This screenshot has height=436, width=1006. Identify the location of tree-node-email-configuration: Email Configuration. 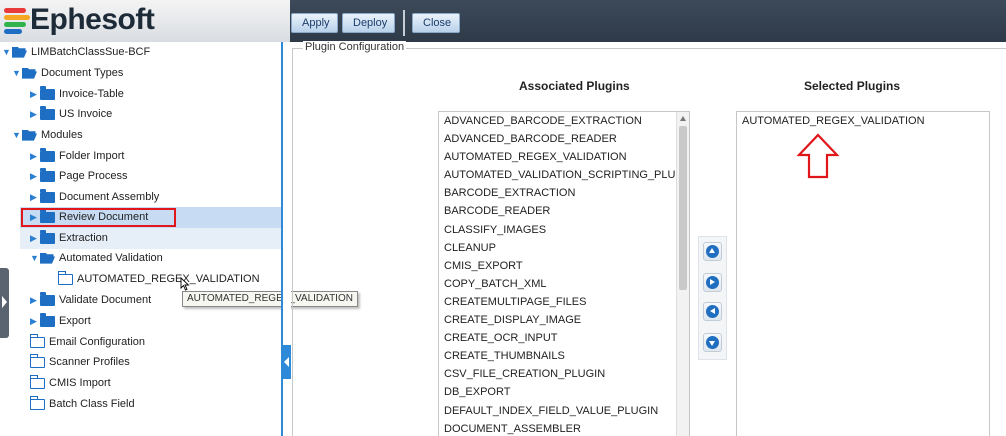
(87, 342).